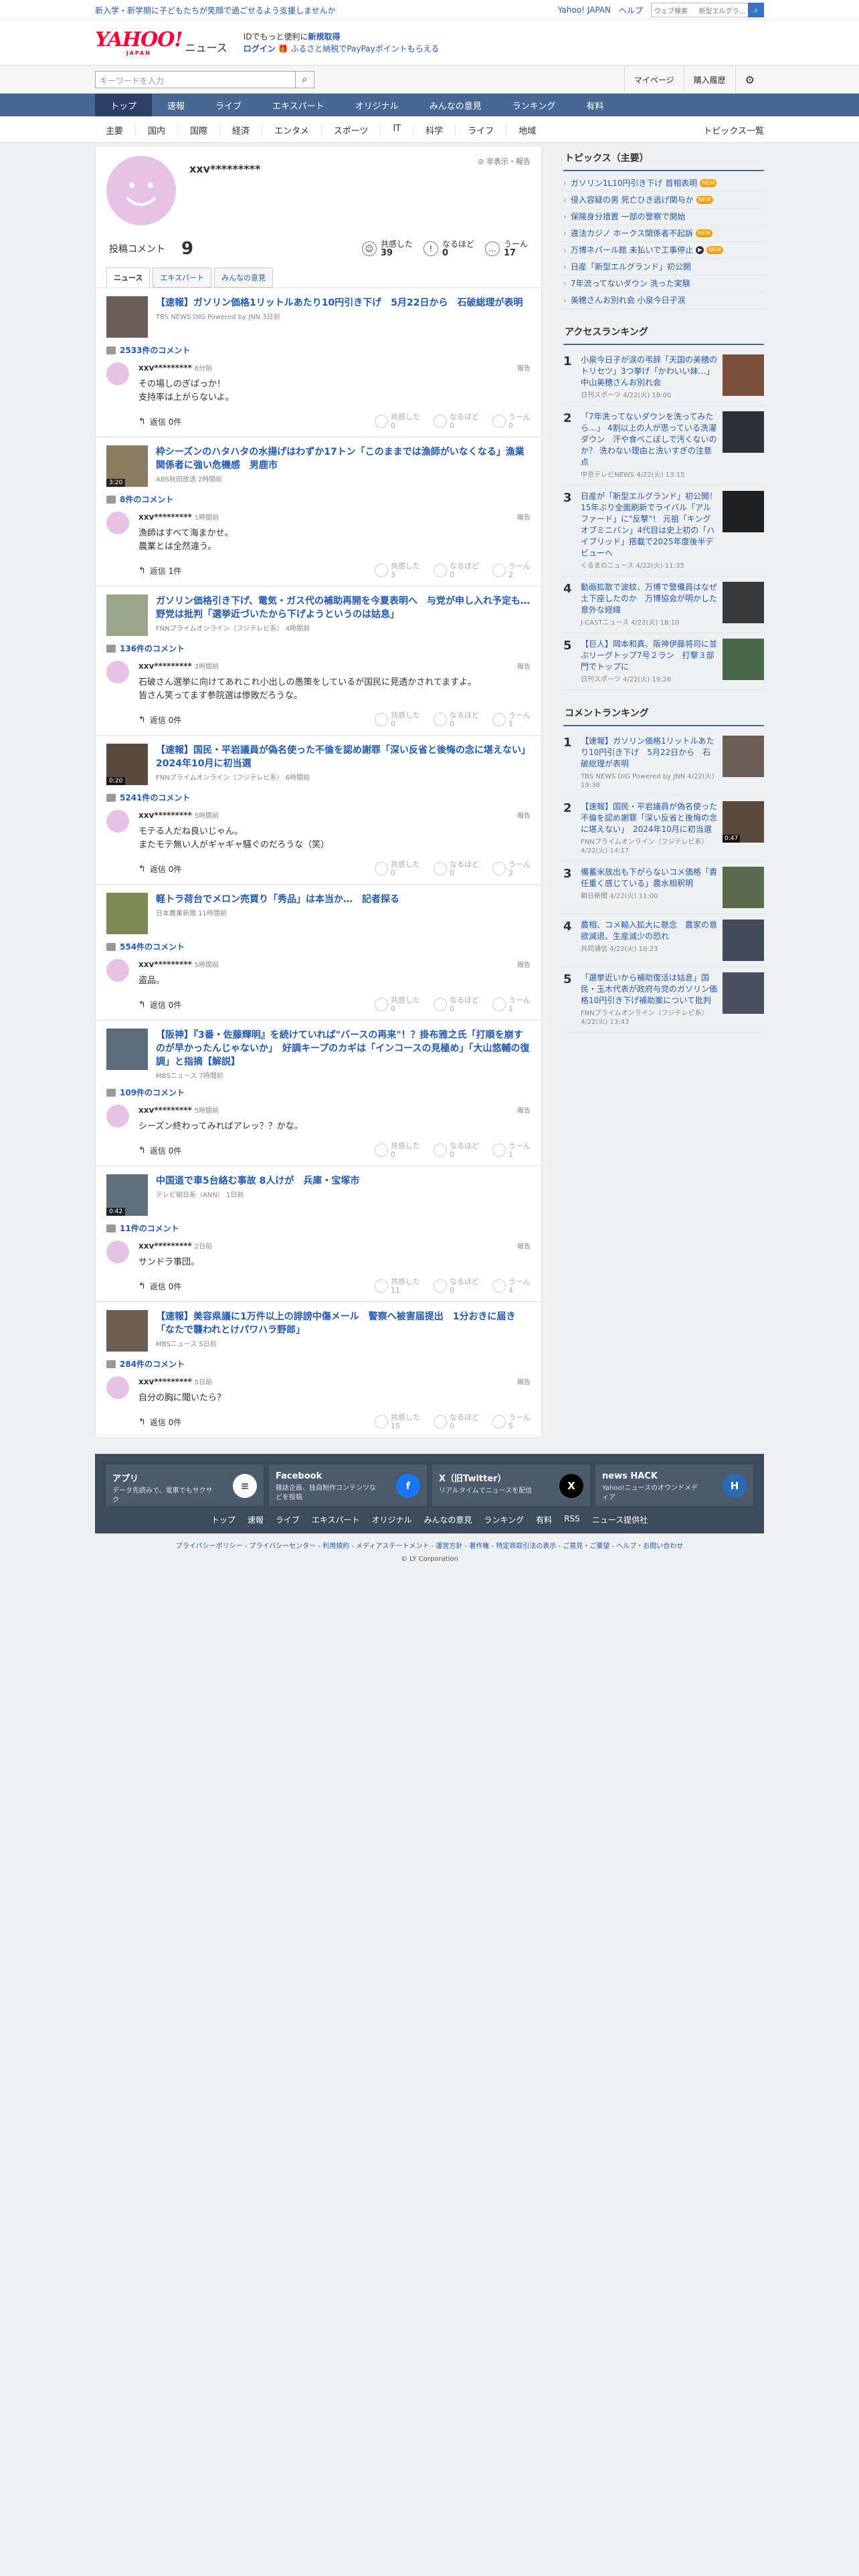 This screenshot has width=859, height=2576. Describe the element at coordinates (318, 350) in the screenshot. I see `comment-count-link: 2533件のコメント` at that location.